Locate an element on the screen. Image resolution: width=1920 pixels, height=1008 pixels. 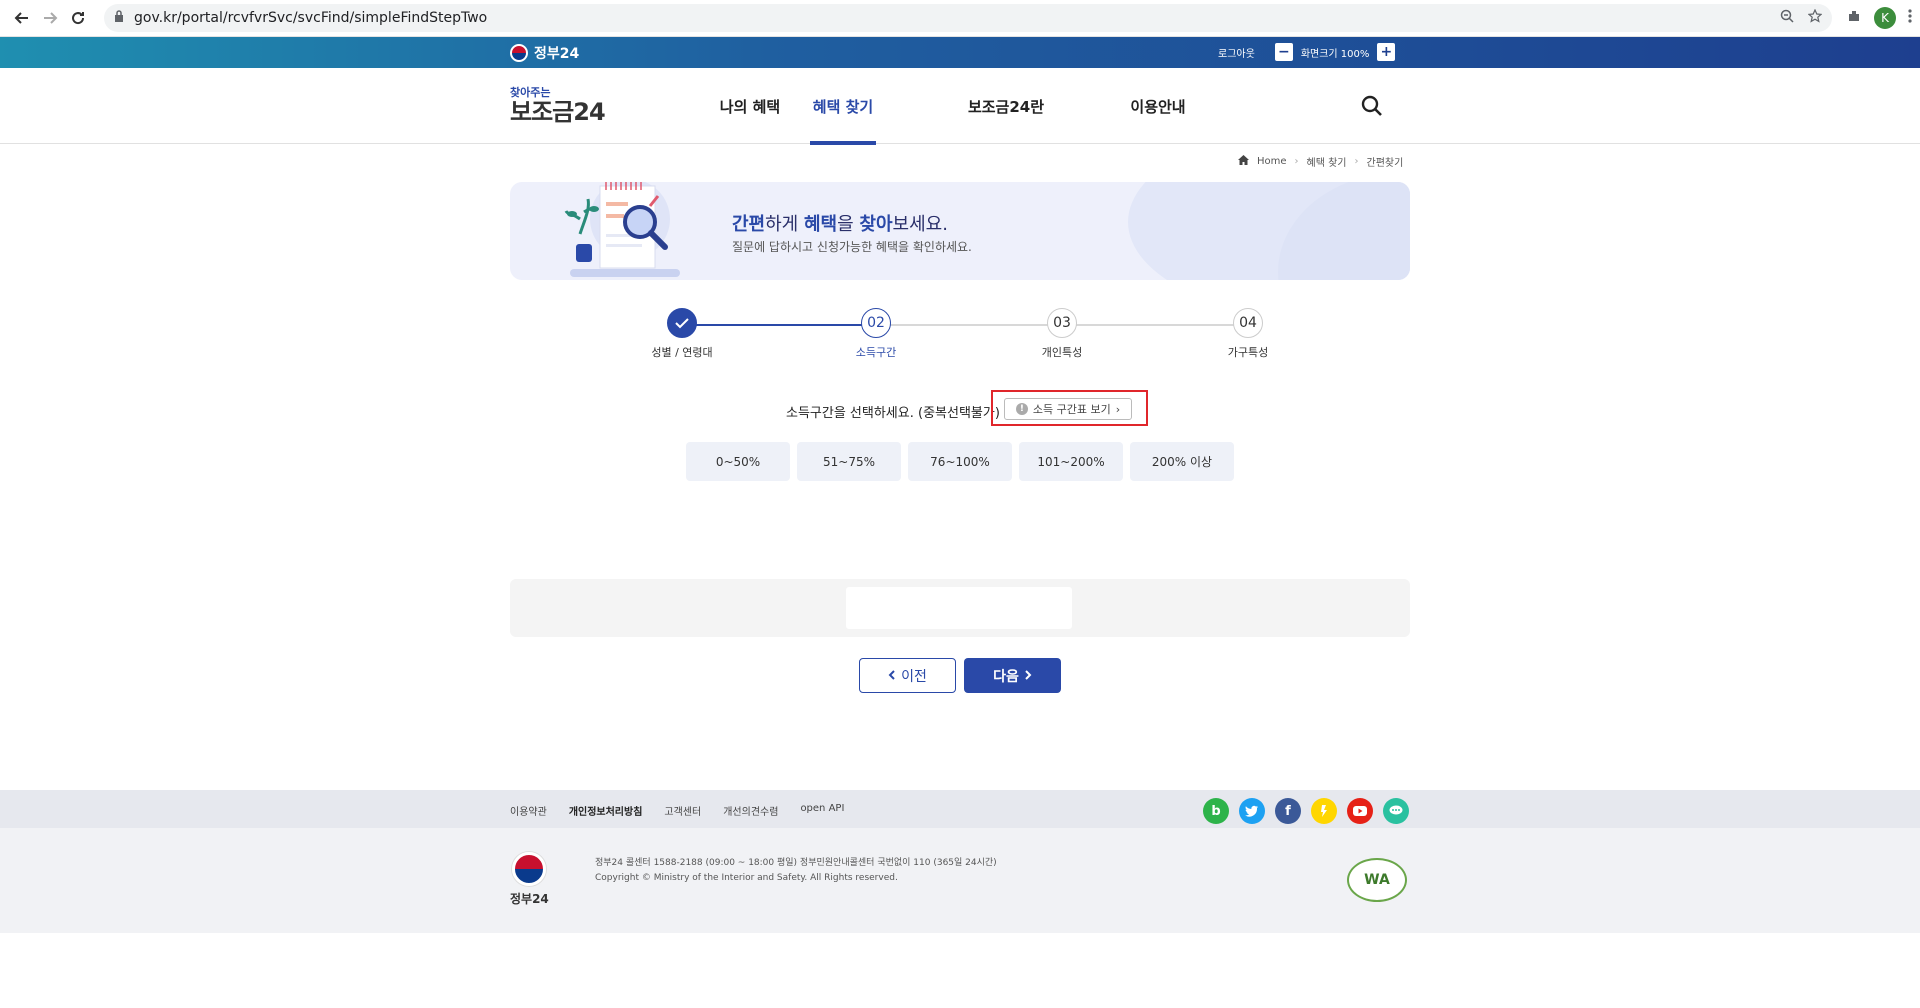
income-options: 0~50% 51~75% 76~100% 101~200% 200% 이상 is located at coordinates (960, 461).